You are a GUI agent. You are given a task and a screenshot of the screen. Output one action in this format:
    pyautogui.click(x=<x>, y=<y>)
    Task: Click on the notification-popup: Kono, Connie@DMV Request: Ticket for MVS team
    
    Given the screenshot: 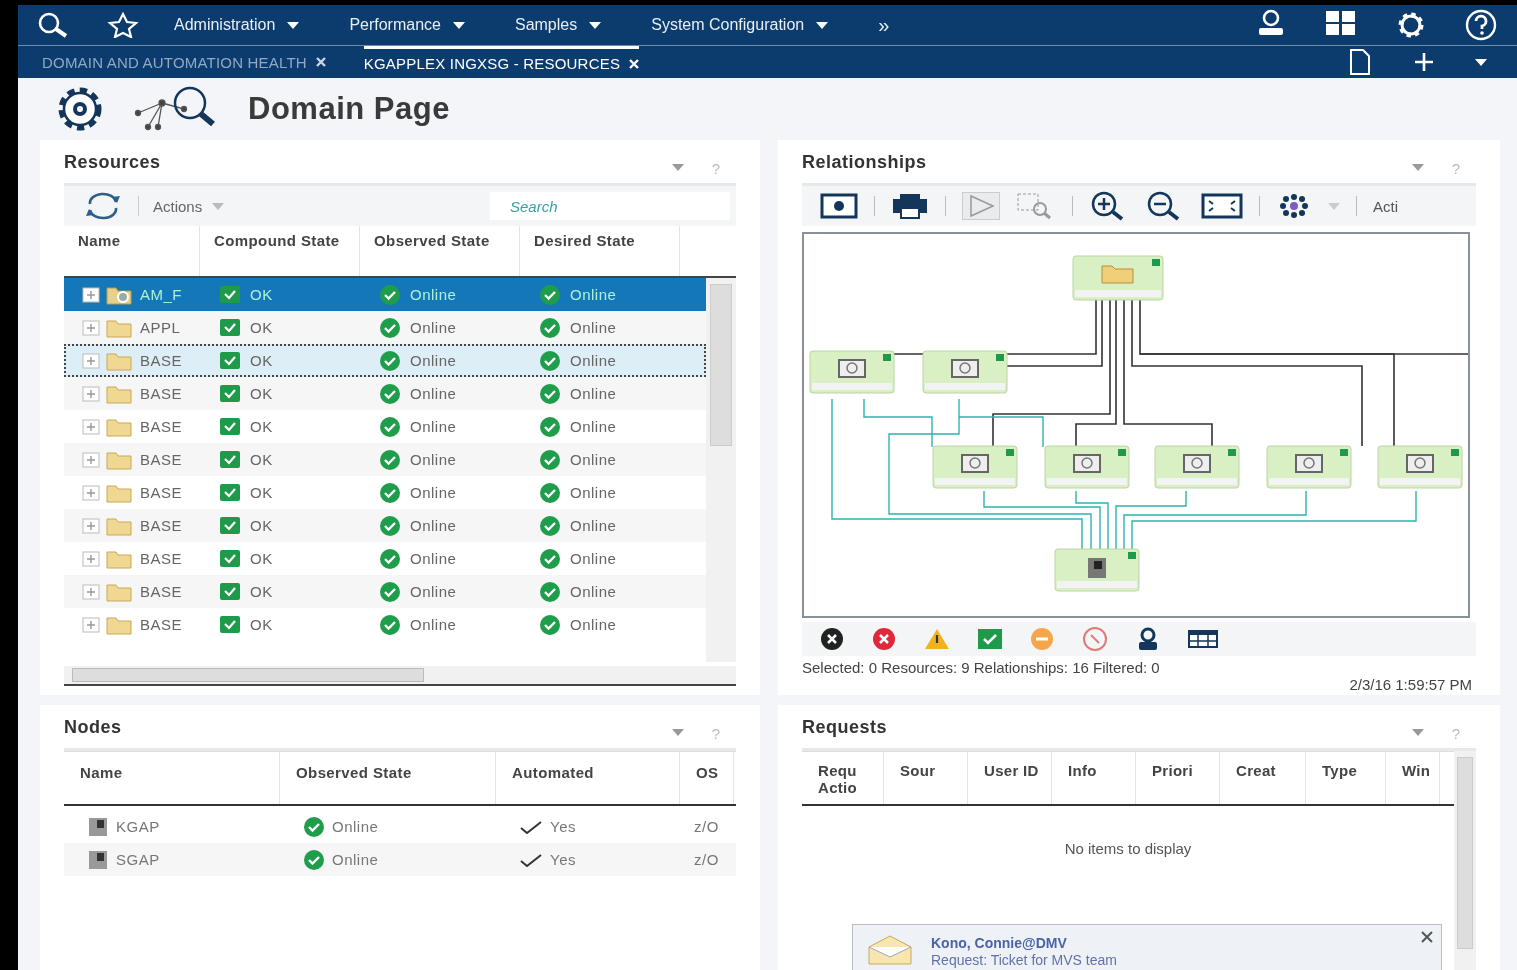 What is the action you would take?
    pyautogui.click(x=1147, y=947)
    